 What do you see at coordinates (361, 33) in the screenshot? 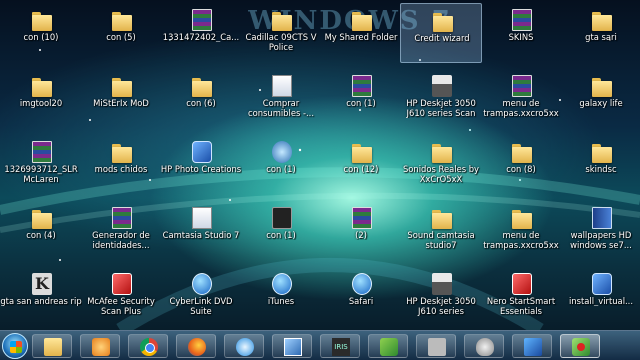
I see `desktop-shortcut: My Shared Folder` at bounding box center [361, 33].